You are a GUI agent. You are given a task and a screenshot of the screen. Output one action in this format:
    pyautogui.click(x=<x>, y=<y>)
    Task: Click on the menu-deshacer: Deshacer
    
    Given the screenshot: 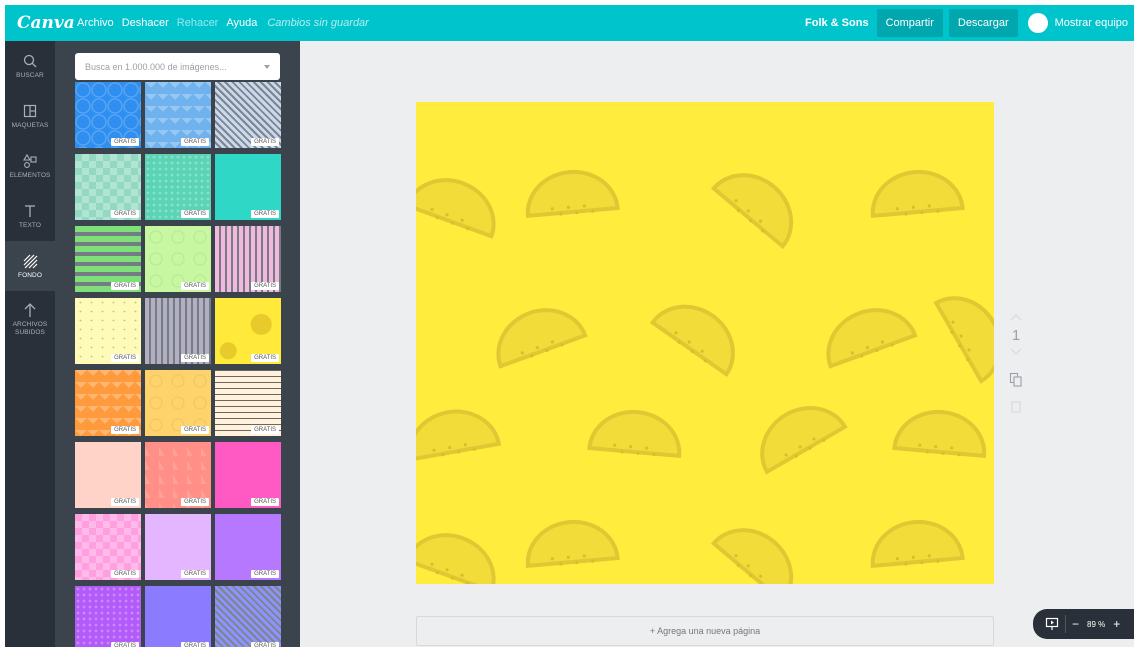 What is the action you would take?
    pyautogui.click(x=145, y=23)
    